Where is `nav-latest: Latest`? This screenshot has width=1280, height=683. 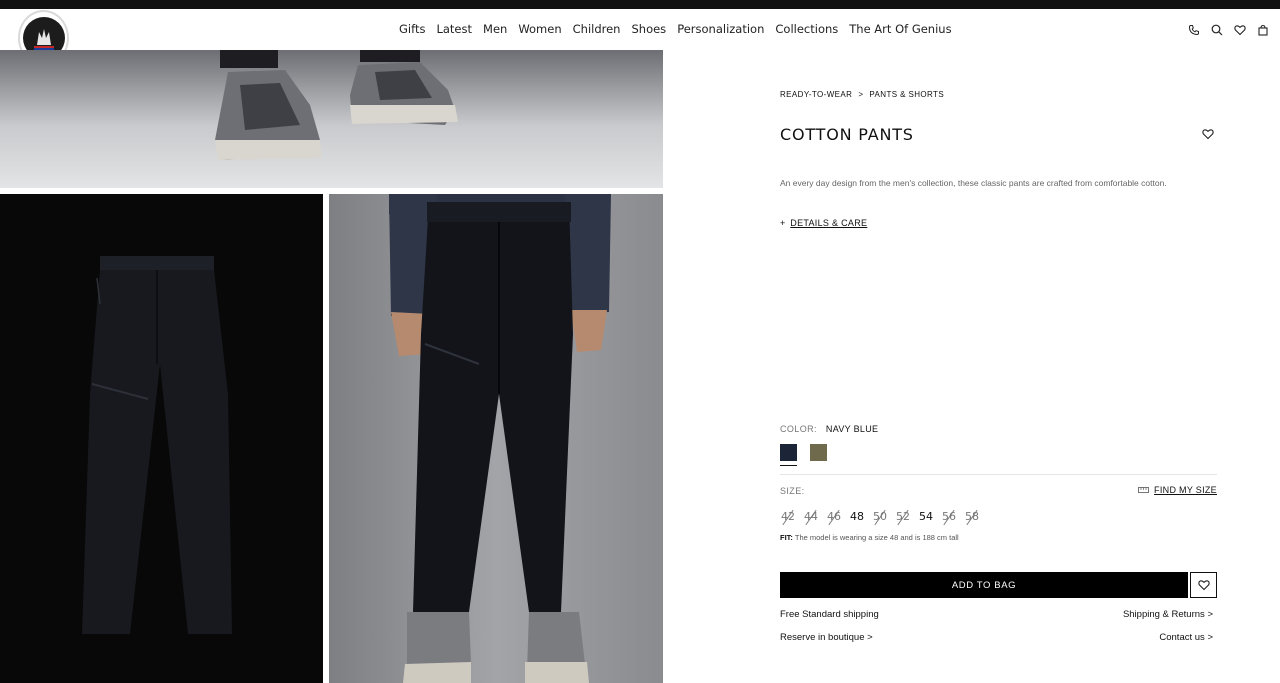
nav-latest: Latest is located at coordinates (454, 29).